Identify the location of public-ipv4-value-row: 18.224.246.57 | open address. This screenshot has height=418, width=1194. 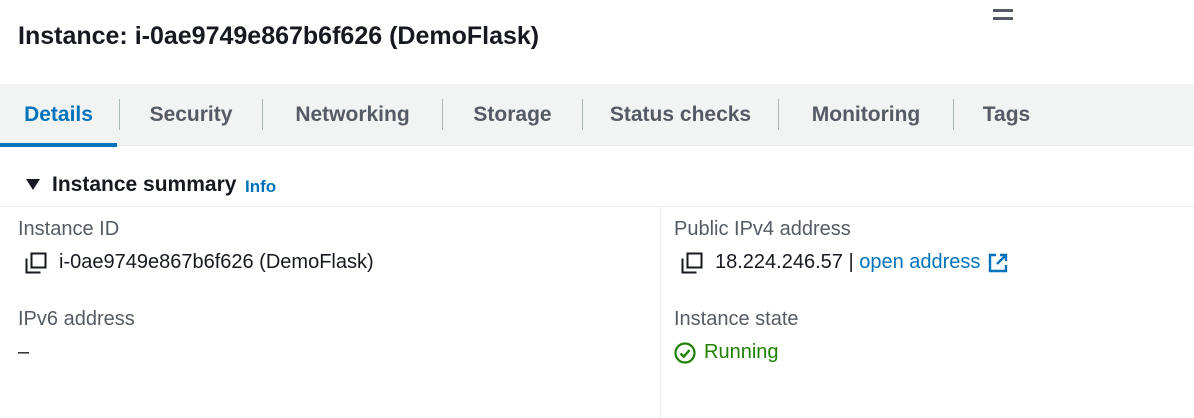
(845, 262).